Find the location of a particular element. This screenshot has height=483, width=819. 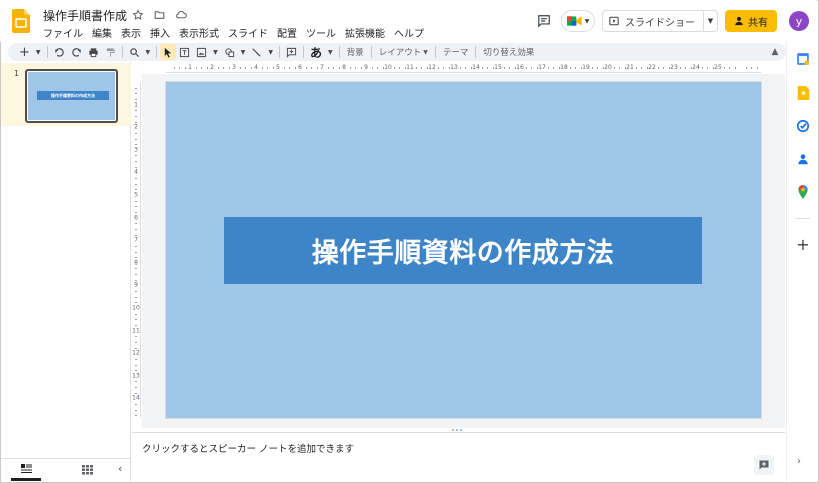

image-chevron-icon: ▼ is located at coordinates (215, 52).